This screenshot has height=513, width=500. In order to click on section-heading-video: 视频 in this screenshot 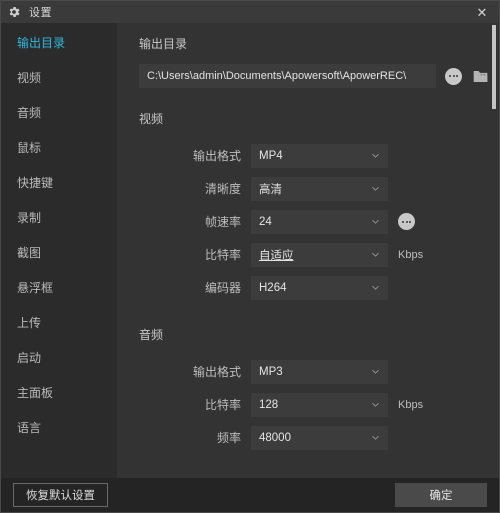, I will do `click(151, 119)`.